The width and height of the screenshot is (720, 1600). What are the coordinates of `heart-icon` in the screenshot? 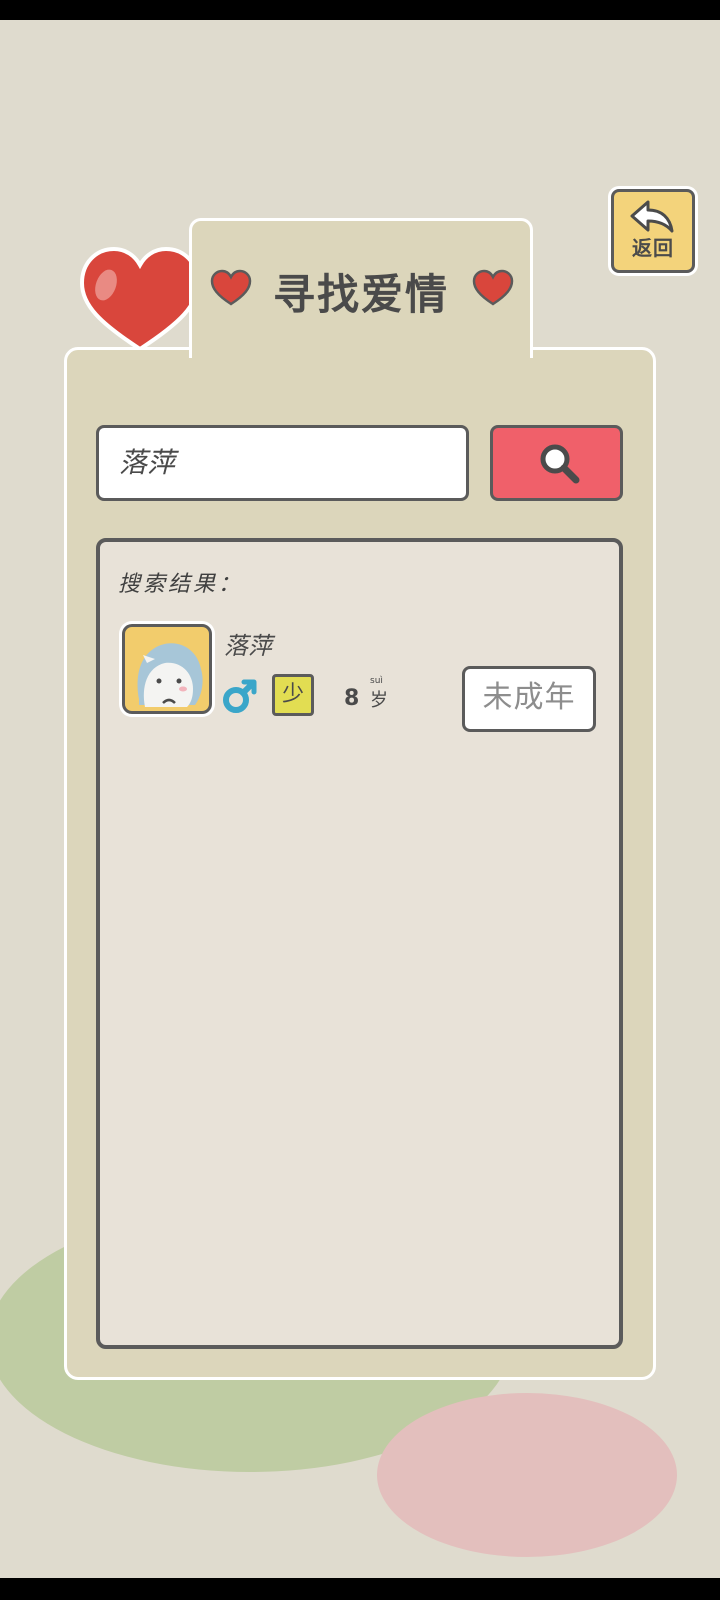 It's located at (493, 287).